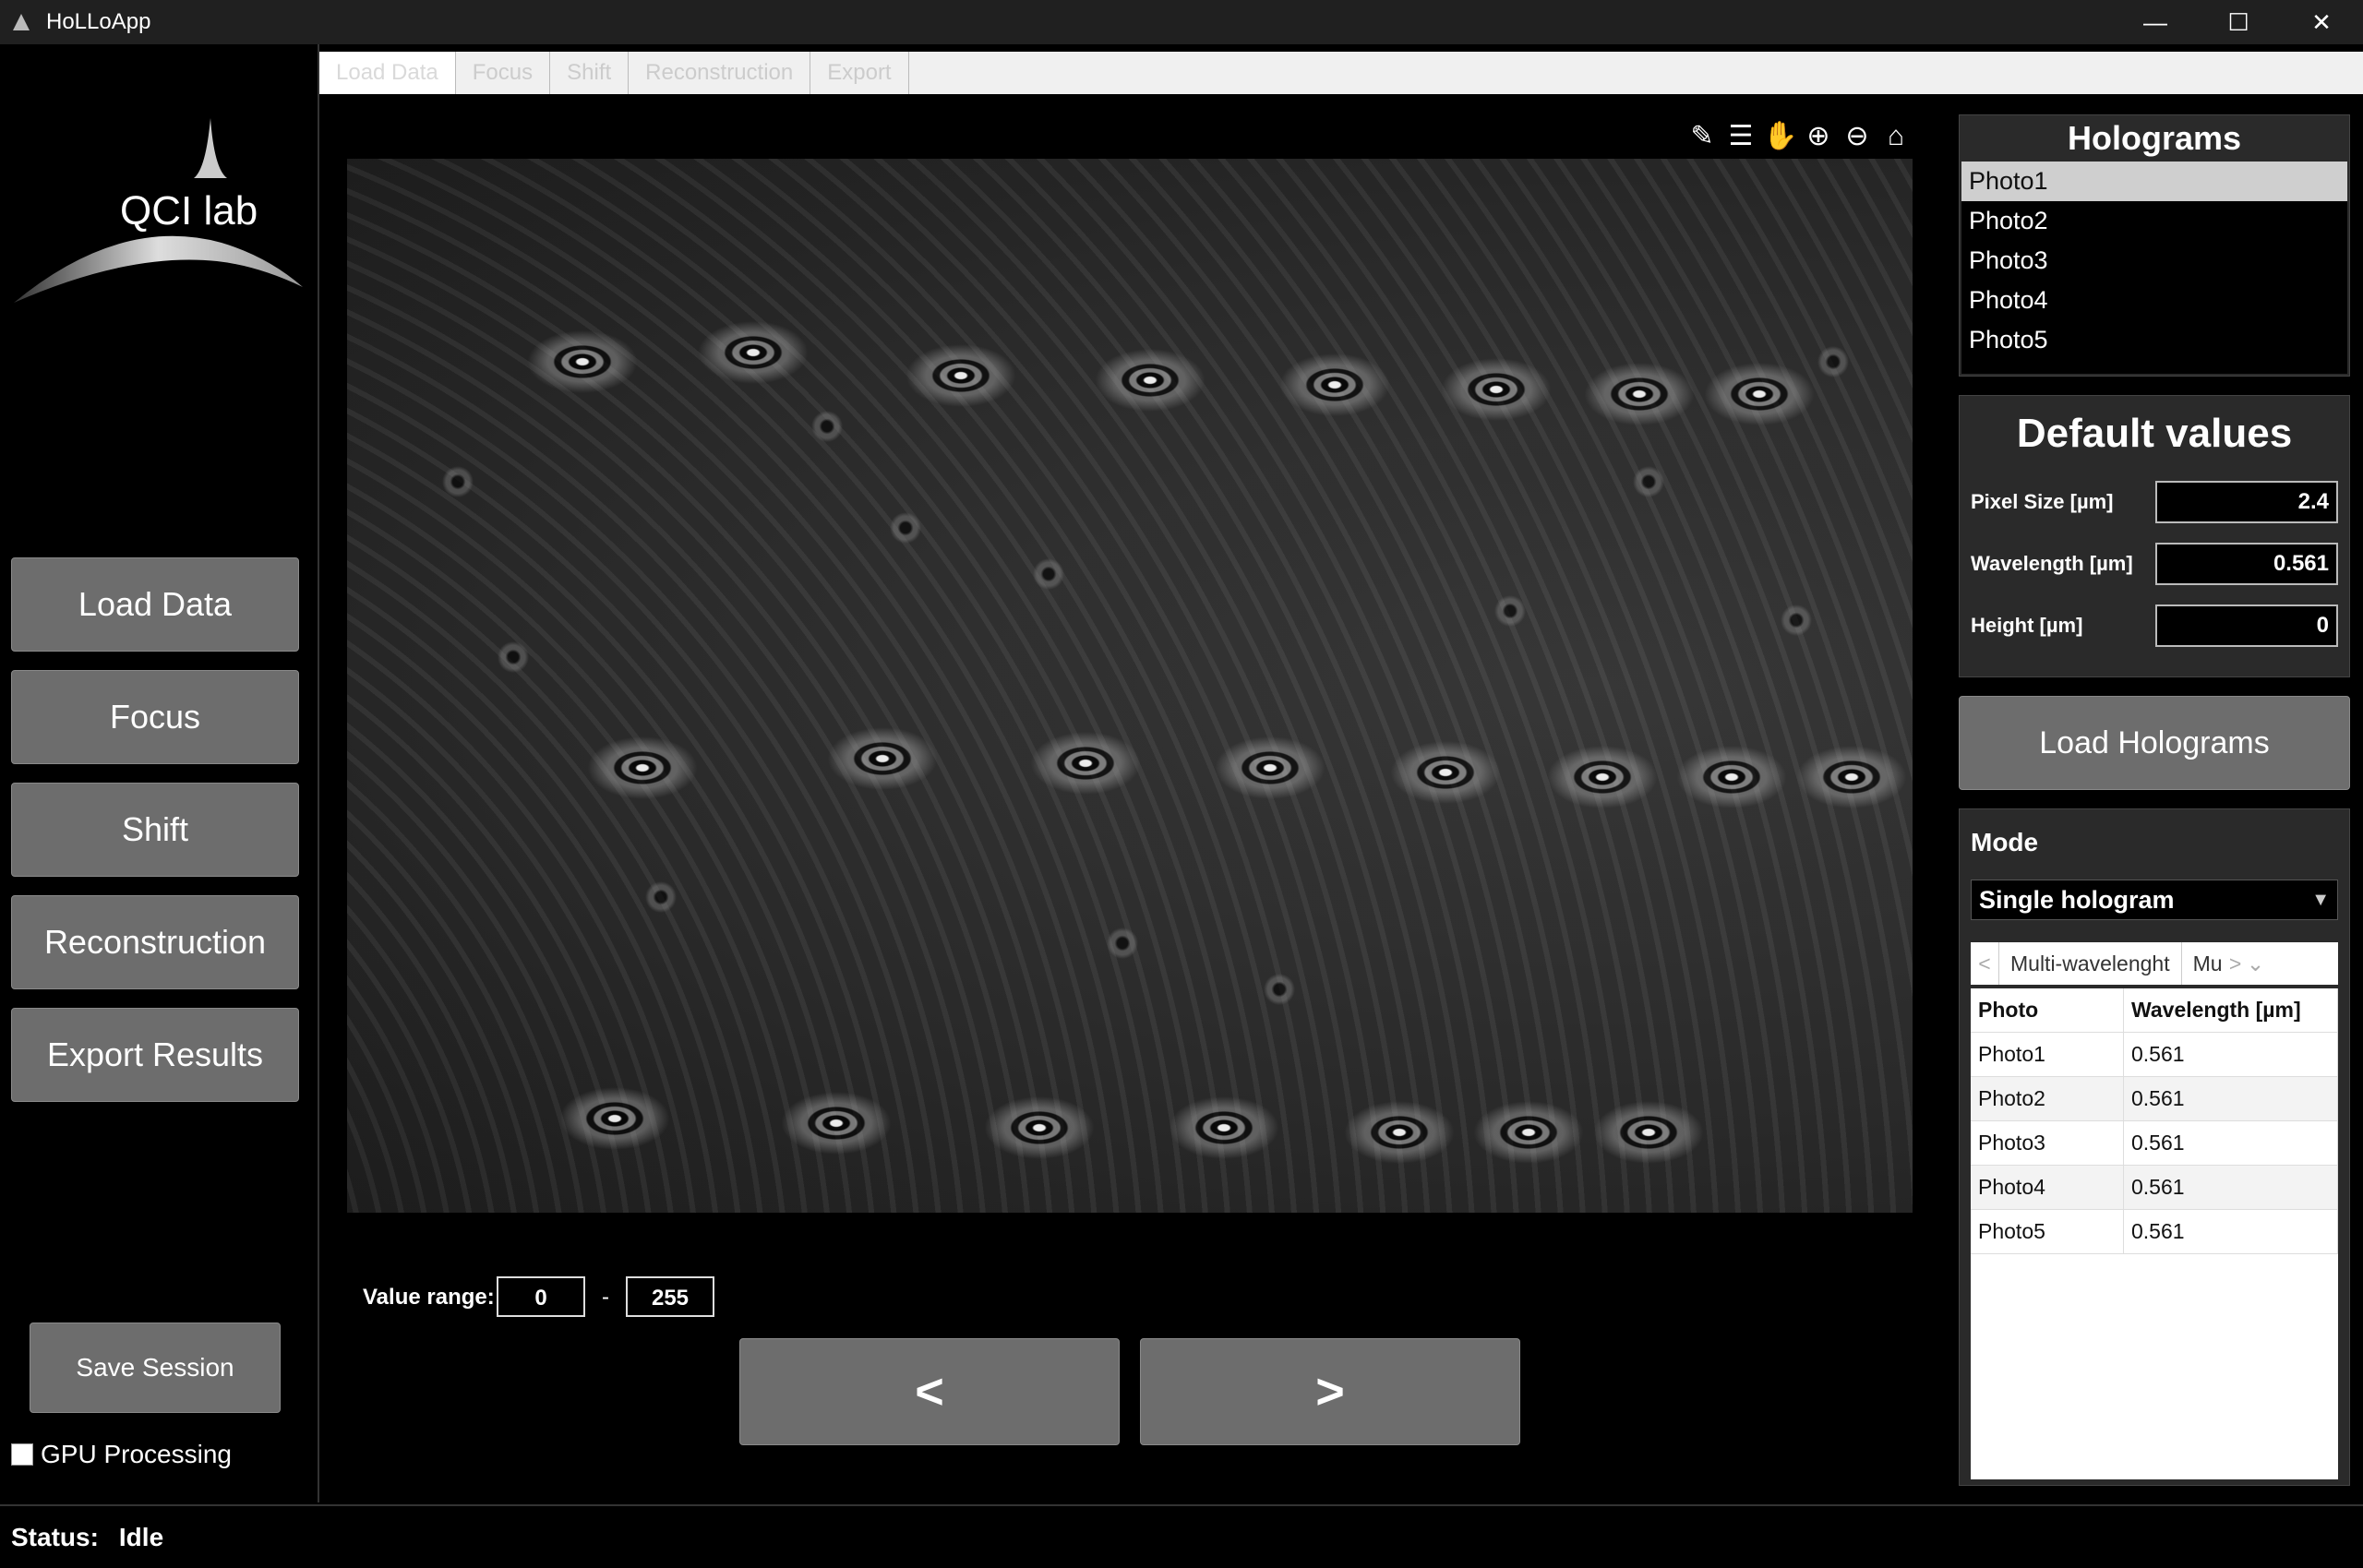  I want to click on tab-multi-wavelength: Multi-wavelenght, so click(2090, 963).